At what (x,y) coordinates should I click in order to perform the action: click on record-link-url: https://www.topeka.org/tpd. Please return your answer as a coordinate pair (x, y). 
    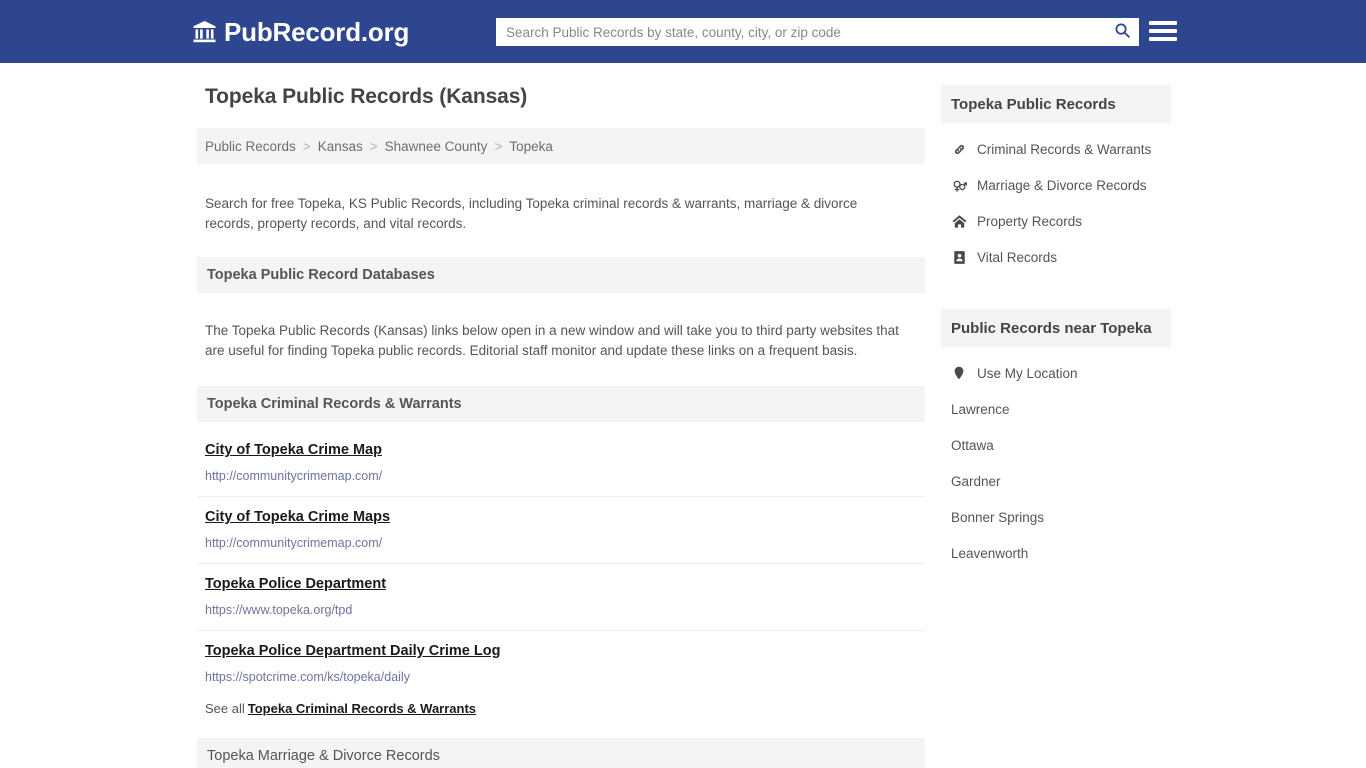
    Looking at the image, I should click on (561, 610).